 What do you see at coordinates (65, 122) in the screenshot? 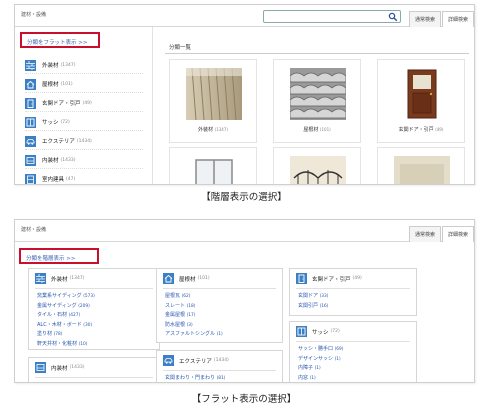
I see `sidebar-item-count: (72)` at bounding box center [65, 122].